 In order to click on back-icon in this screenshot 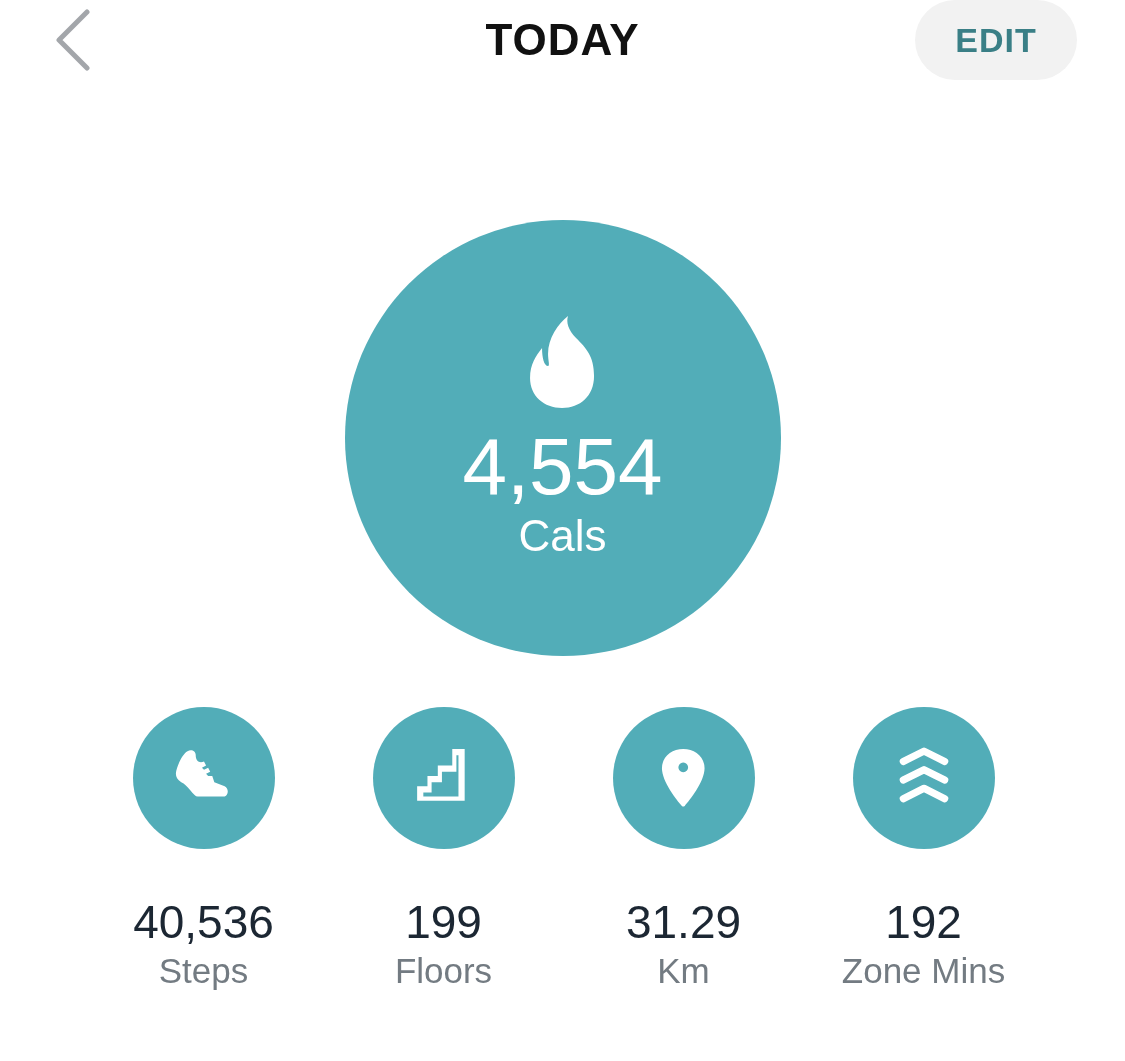, I will do `click(73, 40)`.